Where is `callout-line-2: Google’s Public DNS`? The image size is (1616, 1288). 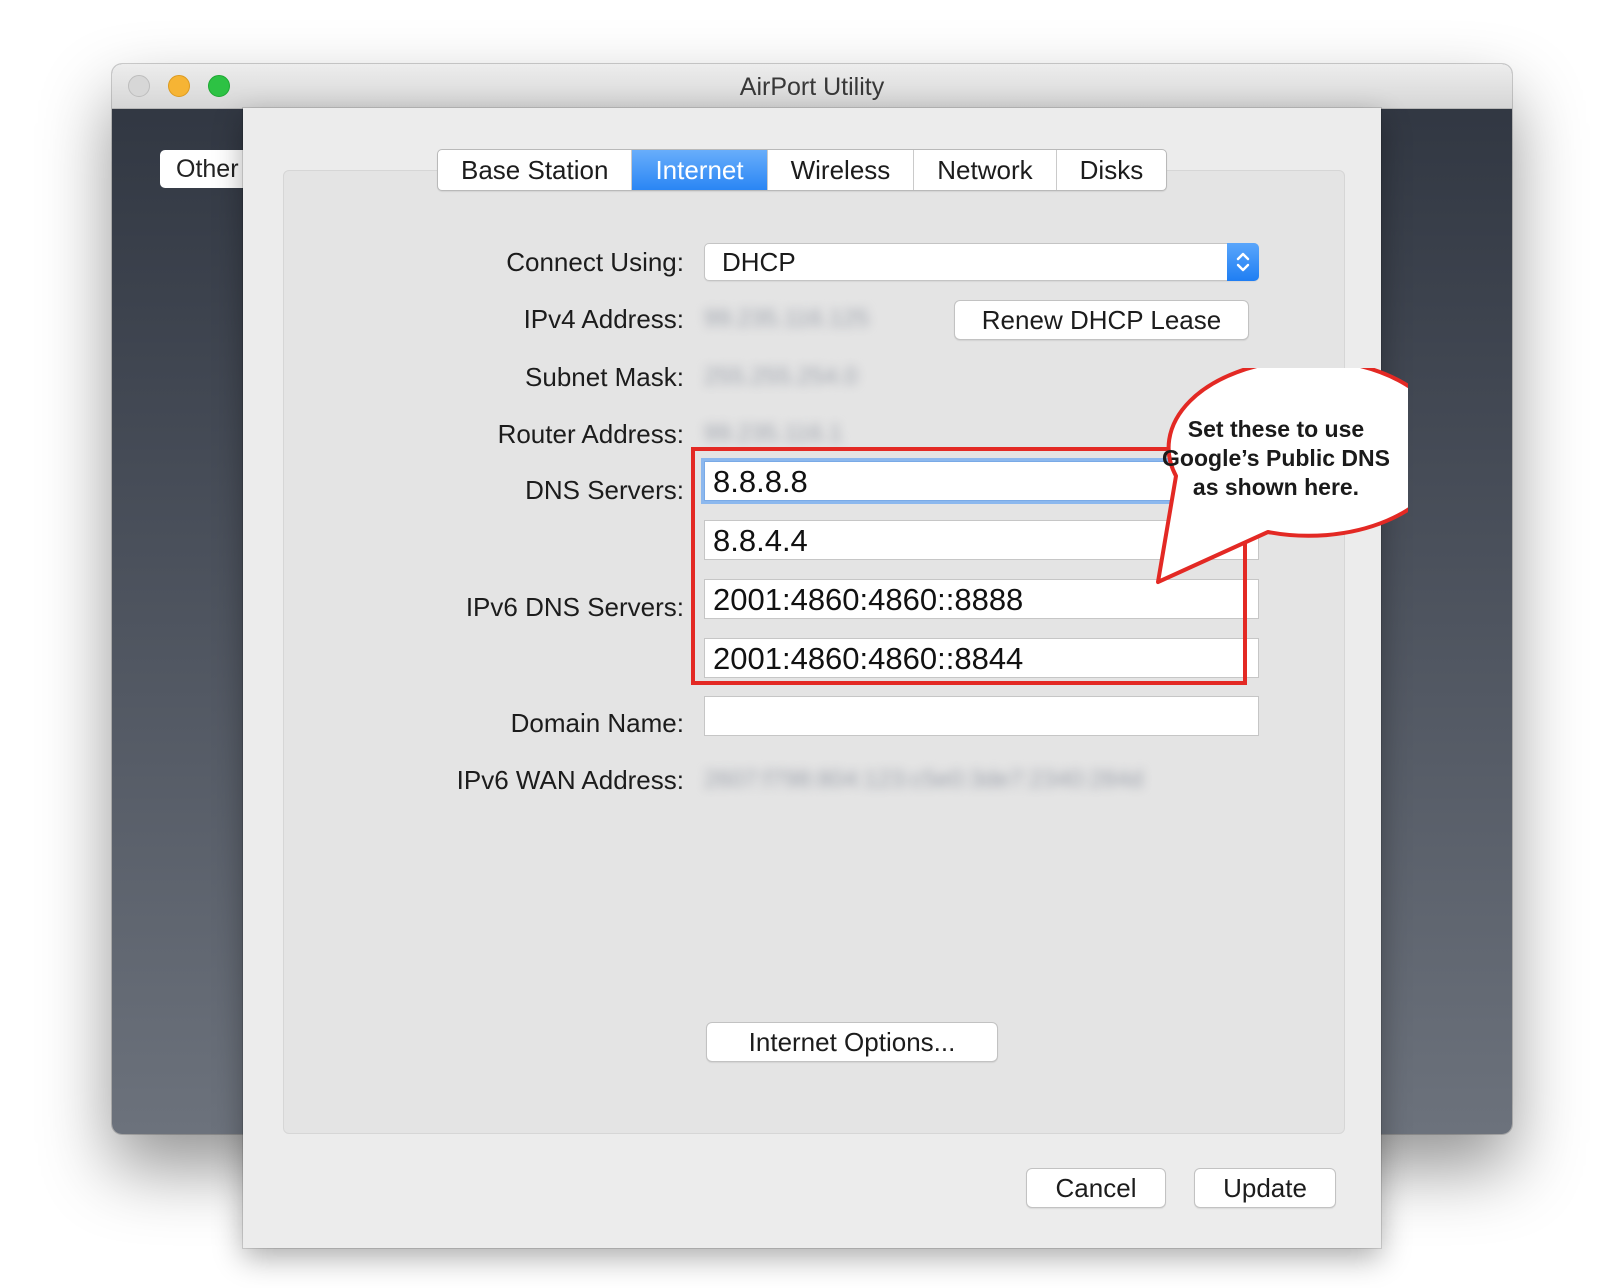
callout-line-2: Google’s Public DNS is located at coordinates (1276, 458).